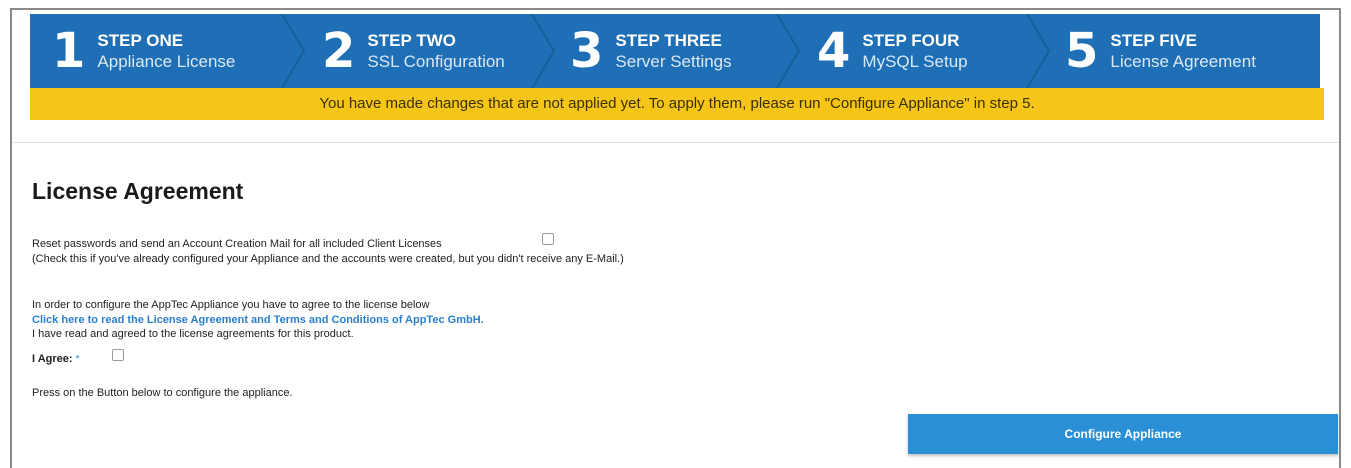  What do you see at coordinates (118, 355) in the screenshot?
I see `agree-checkbox` at bounding box center [118, 355].